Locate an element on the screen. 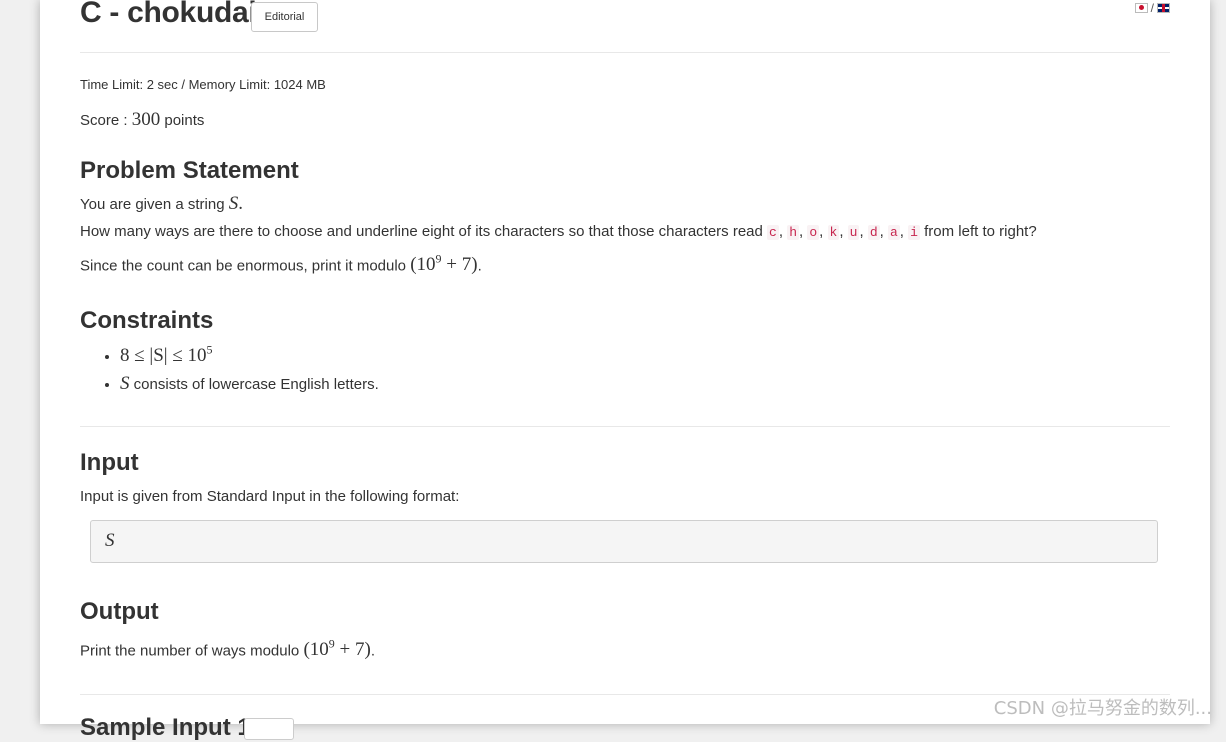 The width and height of the screenshot is (1226, 742). constraint-item: S consists of lowercase English letters. is located at coordinates (249, 384).